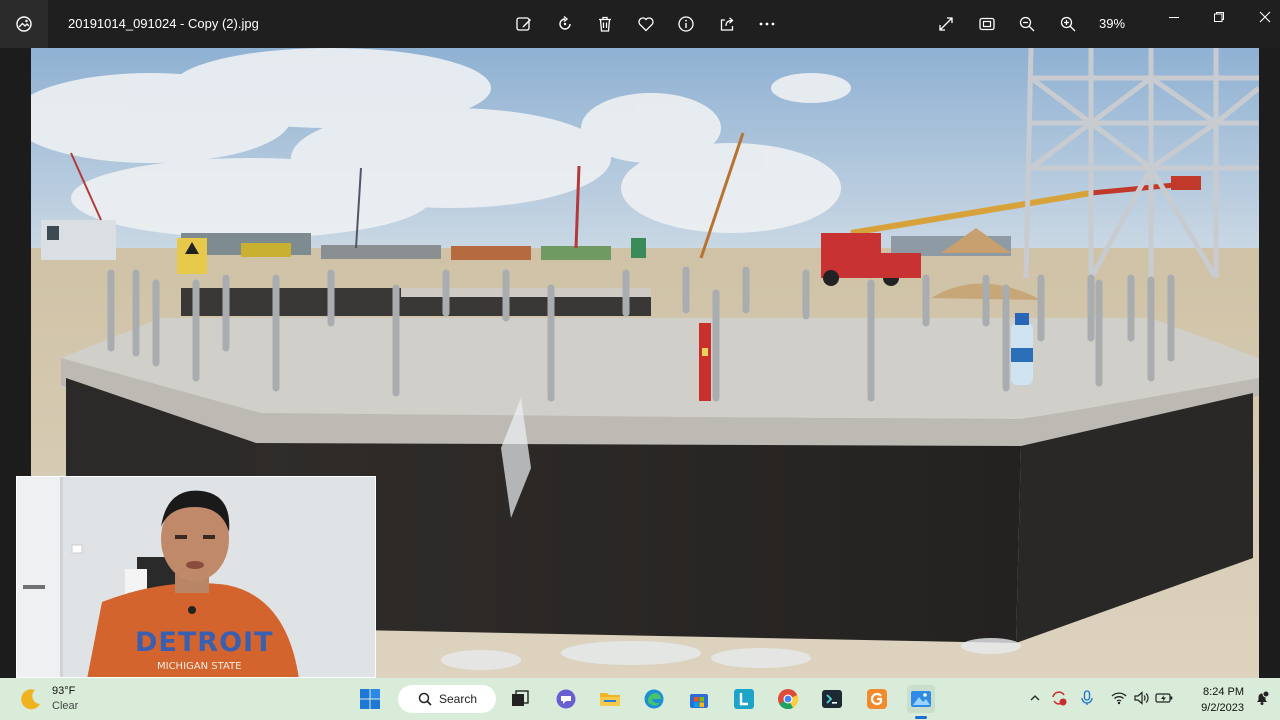 This screenshot has height=720, width=1280. Describe the element at coordinates (199, 666) in the screenshot. I see `shirt-text-michigan-state: MICHIGAN STATE` at that location.